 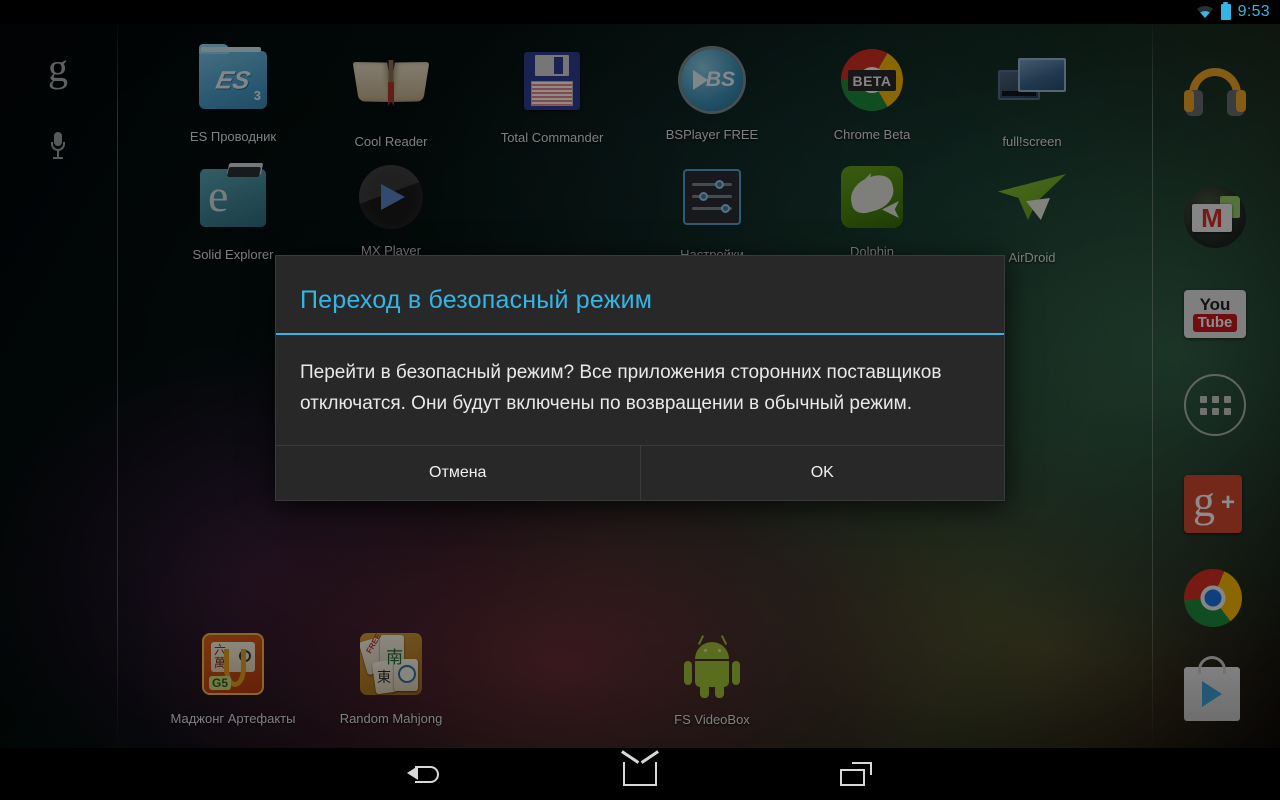 I want to click on dialog-button-bar: Отмена OK, so click(x=640, y=472).